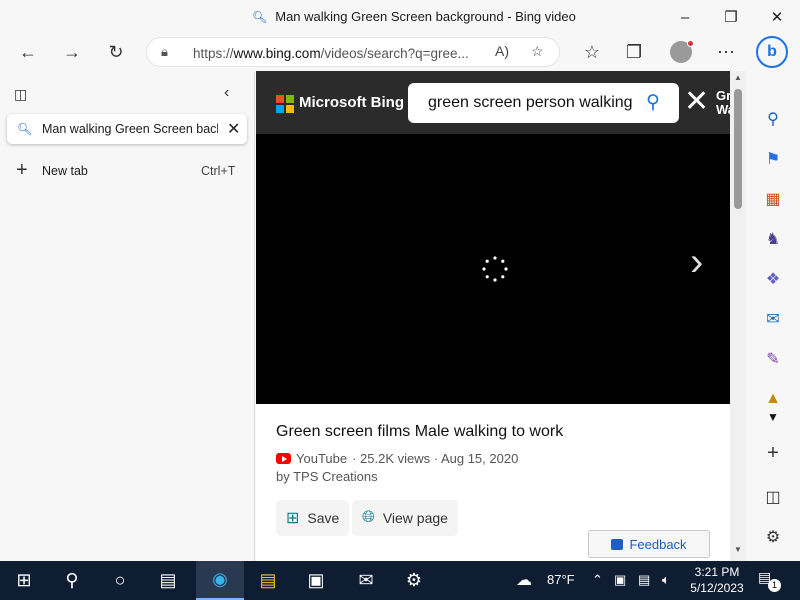  What do you see at coordinates (502, 51) in the screenshot?
I see `read-aloud-icon: A)` at bounding box center [502, 51].